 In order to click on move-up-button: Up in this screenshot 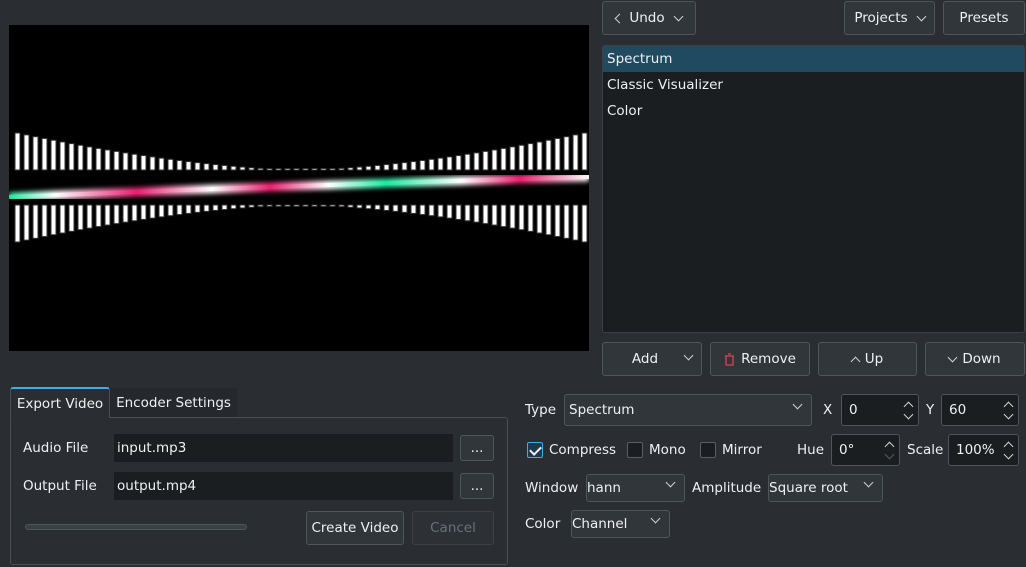, I will do `click(867, 359)`.